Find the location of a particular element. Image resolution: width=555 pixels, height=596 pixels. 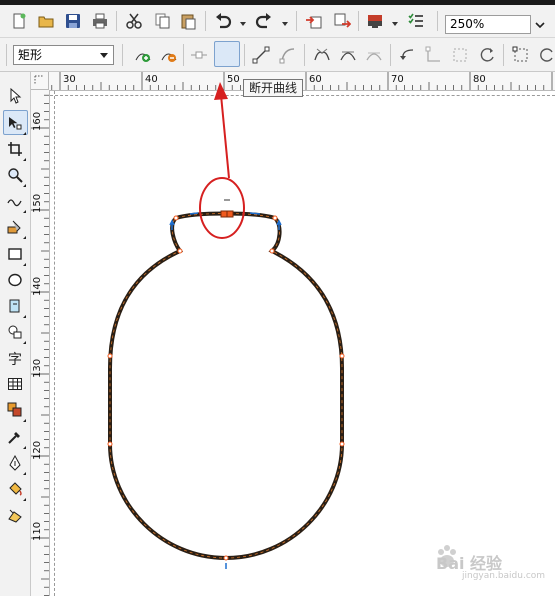

ruler-label: 60 is located at coordinates (315, 79).